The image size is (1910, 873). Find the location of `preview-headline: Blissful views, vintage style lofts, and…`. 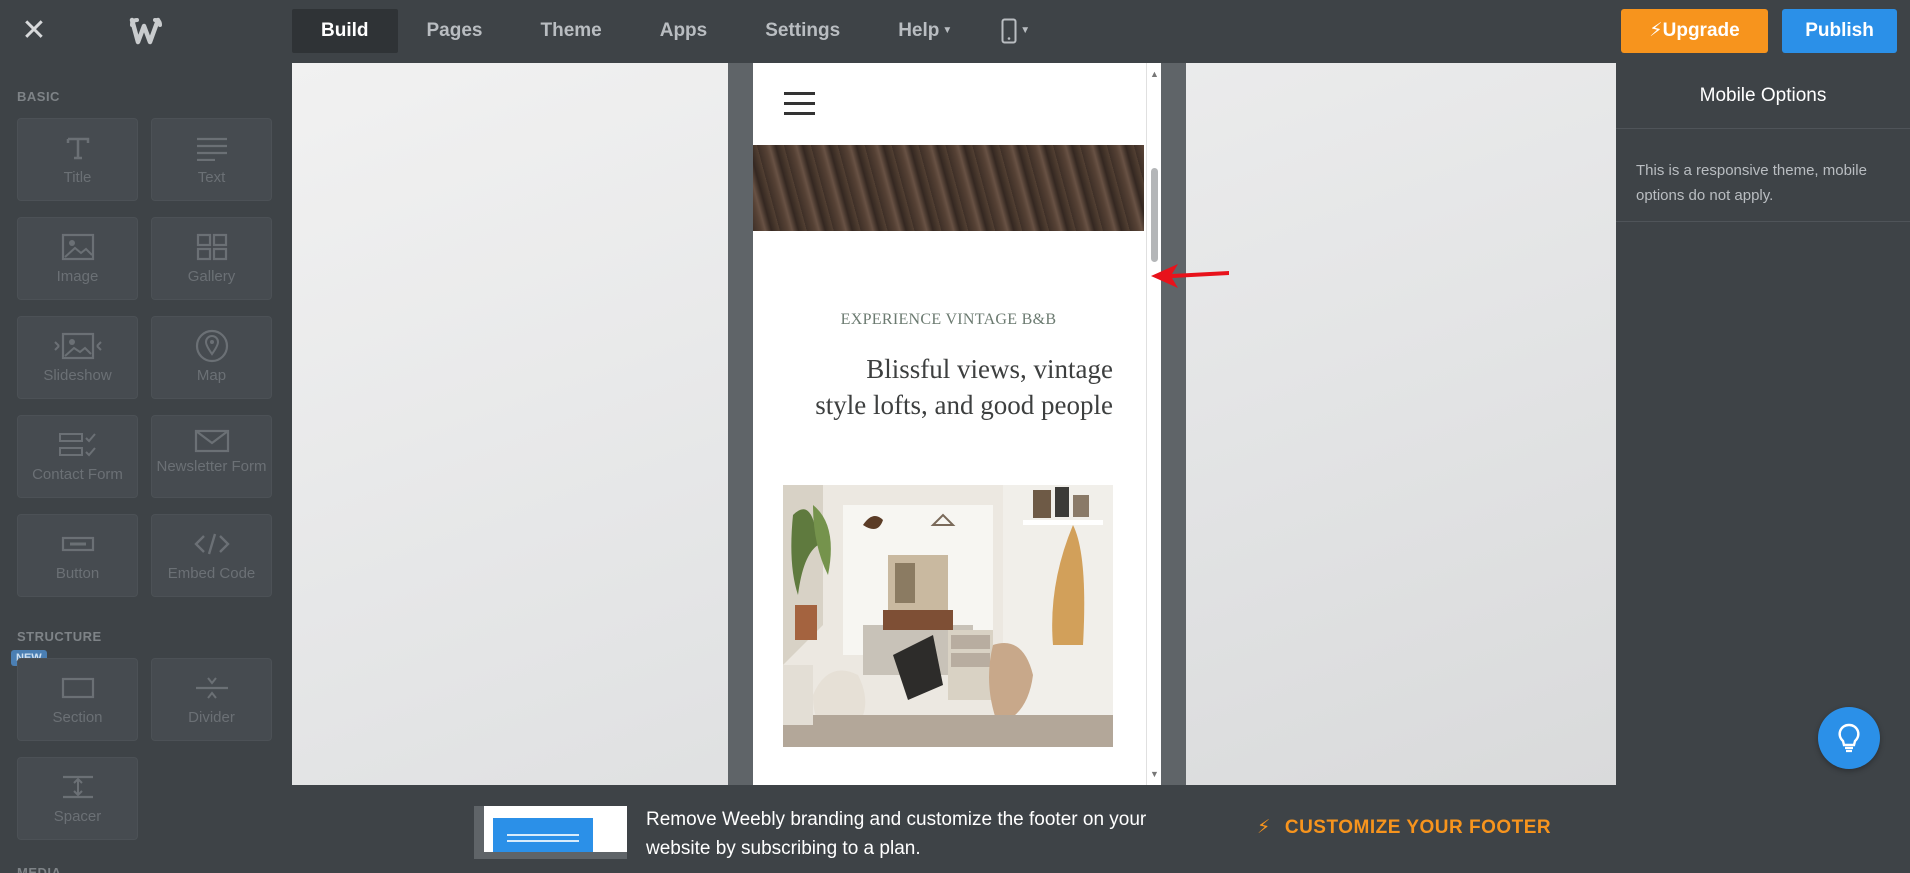

preview-headline: Blissful views, vintage style lofts, and… is located at coordinates (948, 387).